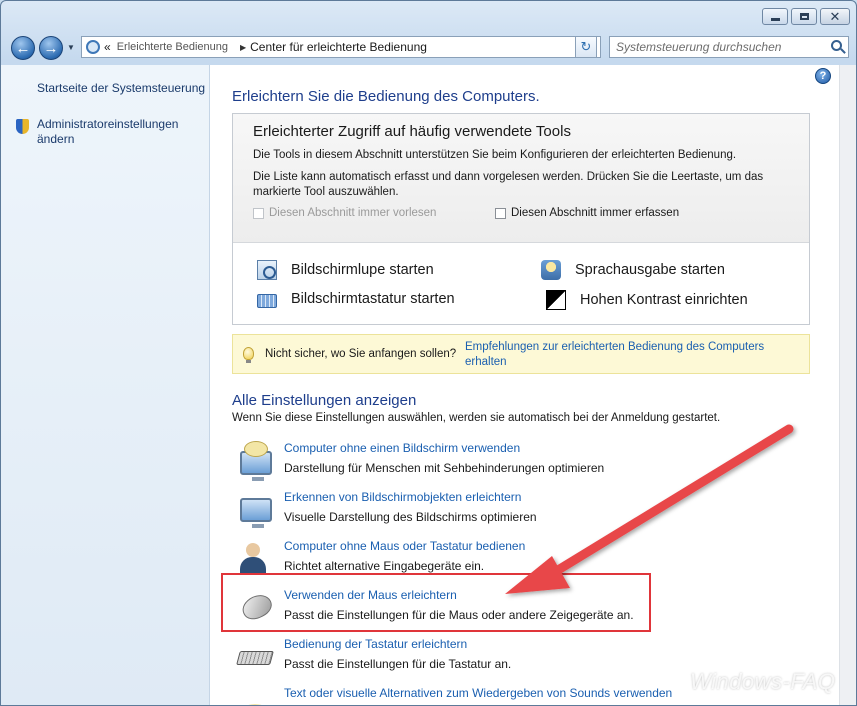 The width and height of the screenshot is (857, 706). I want to click on arrow-right-icon: →, so click(51, 48).